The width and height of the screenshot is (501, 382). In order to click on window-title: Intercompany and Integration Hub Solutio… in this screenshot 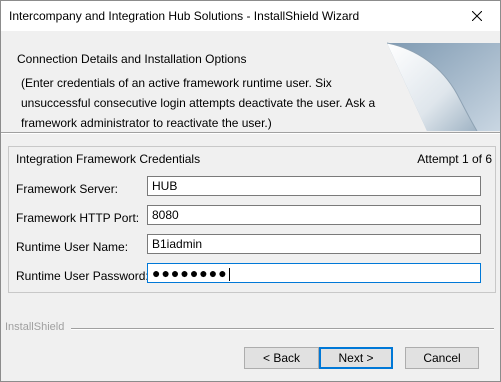, I will do `click(184, 16)`.